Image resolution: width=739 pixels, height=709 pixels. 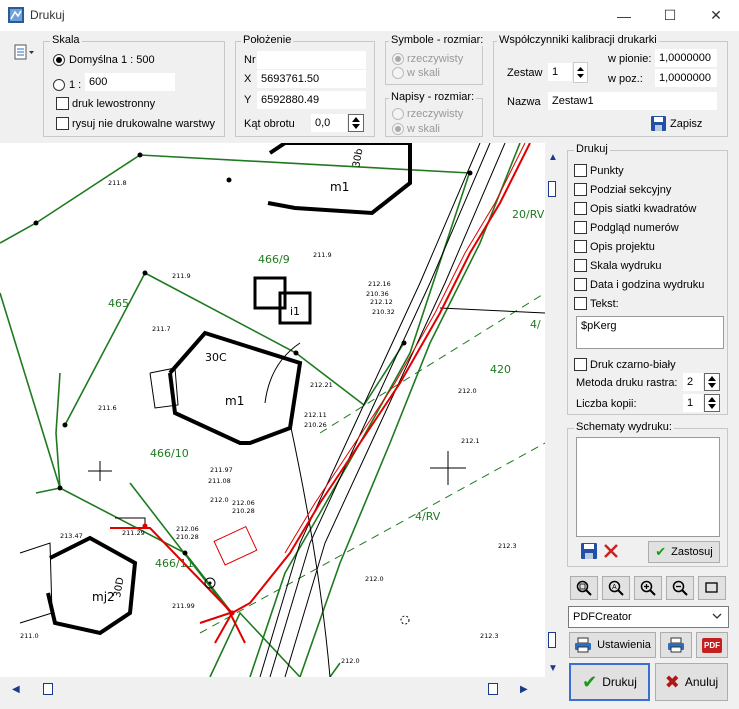 What do you see at coordinates (219, 500) in the screenshot?
I see `svg-text: 212.0` at bounding box center [219, 500].